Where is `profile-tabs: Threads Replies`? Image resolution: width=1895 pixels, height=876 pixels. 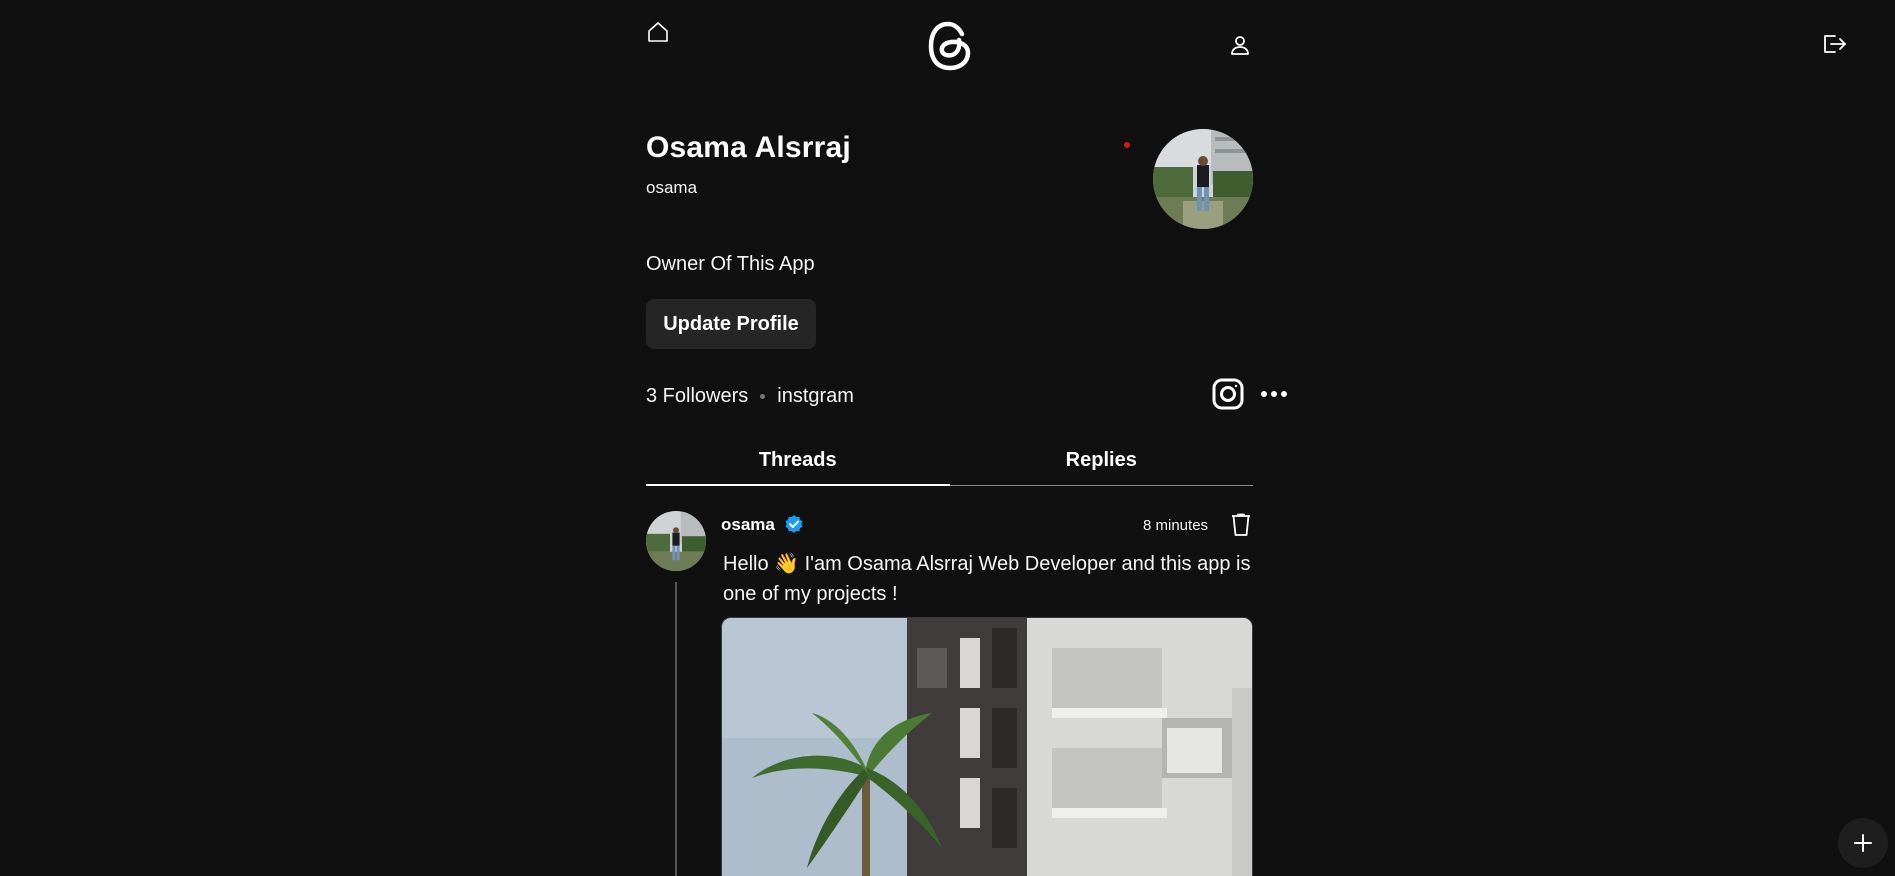 profile-tabs: Threads Replies is located at coordinates (949, 461).